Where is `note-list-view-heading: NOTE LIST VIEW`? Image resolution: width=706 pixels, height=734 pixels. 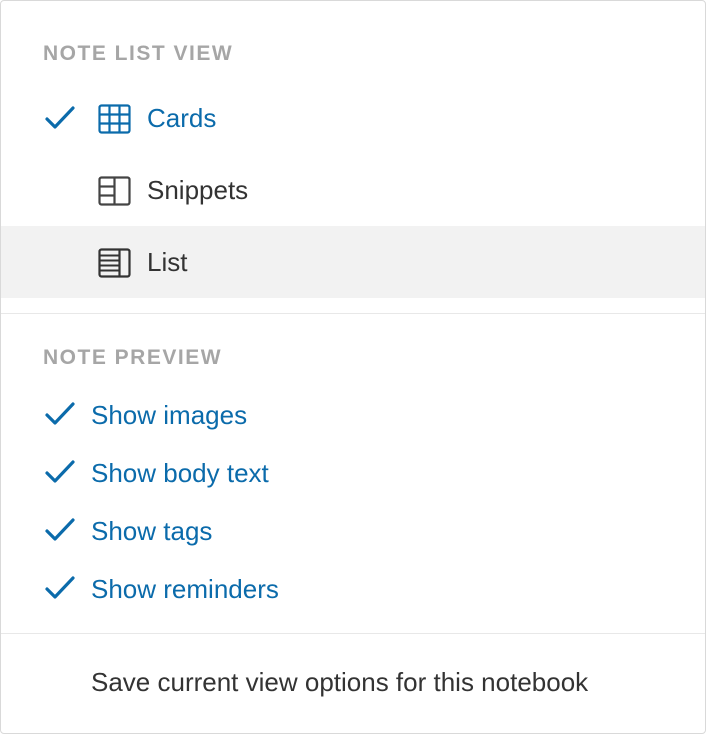 note-list-view-heading: NOTE LIST VIEW is located at coordinates (138, 53).